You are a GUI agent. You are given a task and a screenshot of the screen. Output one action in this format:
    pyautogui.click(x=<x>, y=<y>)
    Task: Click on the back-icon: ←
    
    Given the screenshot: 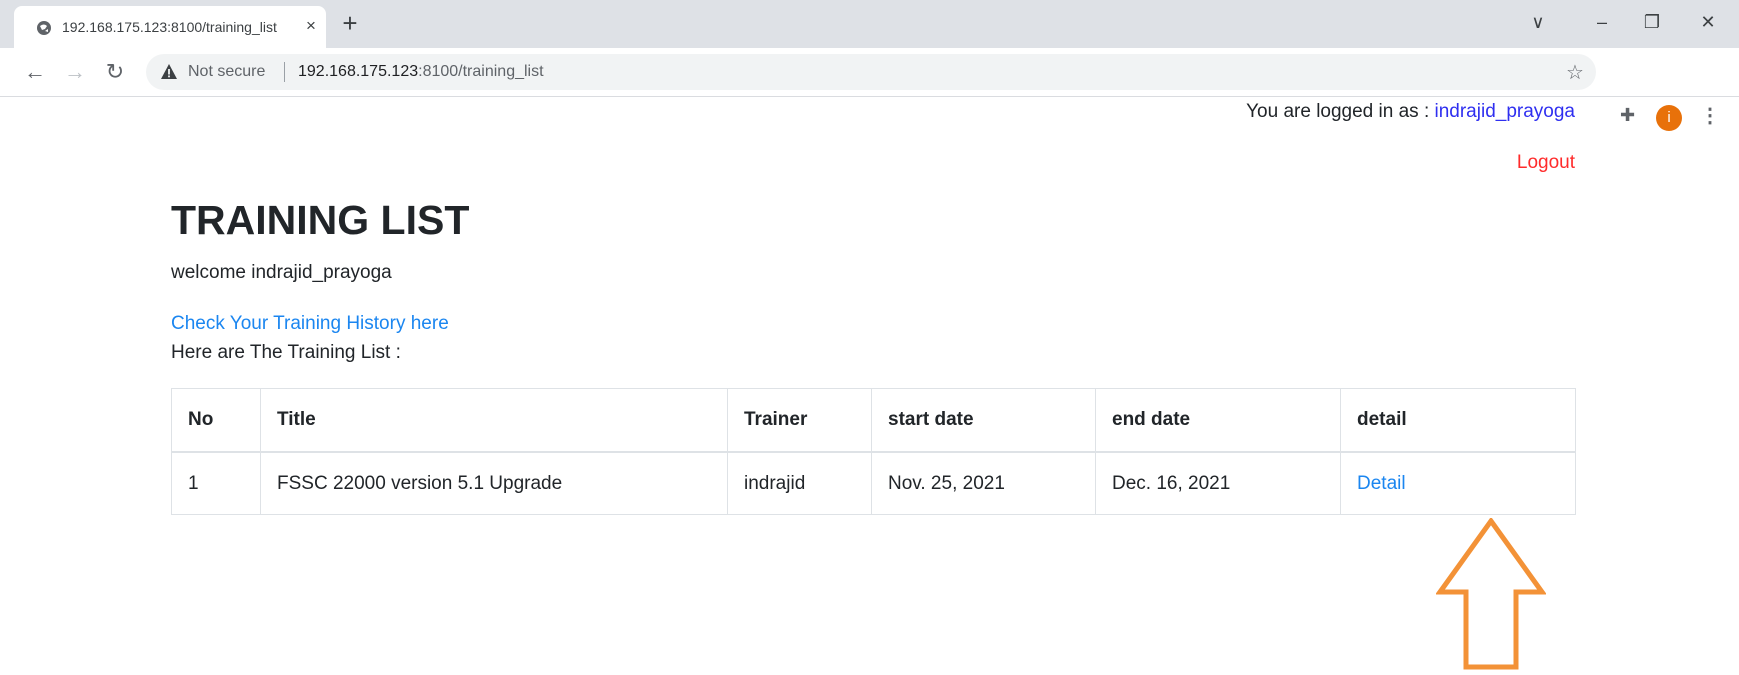 What is the action you would take?
    pyautogui.click(x=35, y=72)
    